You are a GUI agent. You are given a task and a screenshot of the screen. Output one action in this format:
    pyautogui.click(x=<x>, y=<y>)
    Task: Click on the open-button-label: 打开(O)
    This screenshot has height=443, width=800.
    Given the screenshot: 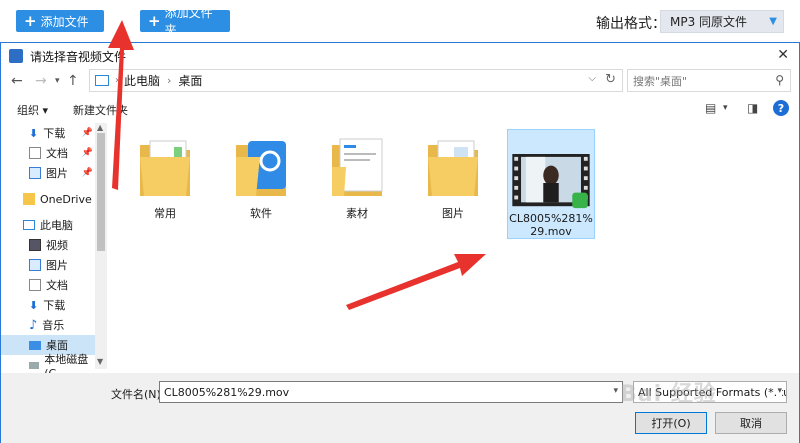 What is the action you would take?
    pyautogui.click(x=671, y=423)
    